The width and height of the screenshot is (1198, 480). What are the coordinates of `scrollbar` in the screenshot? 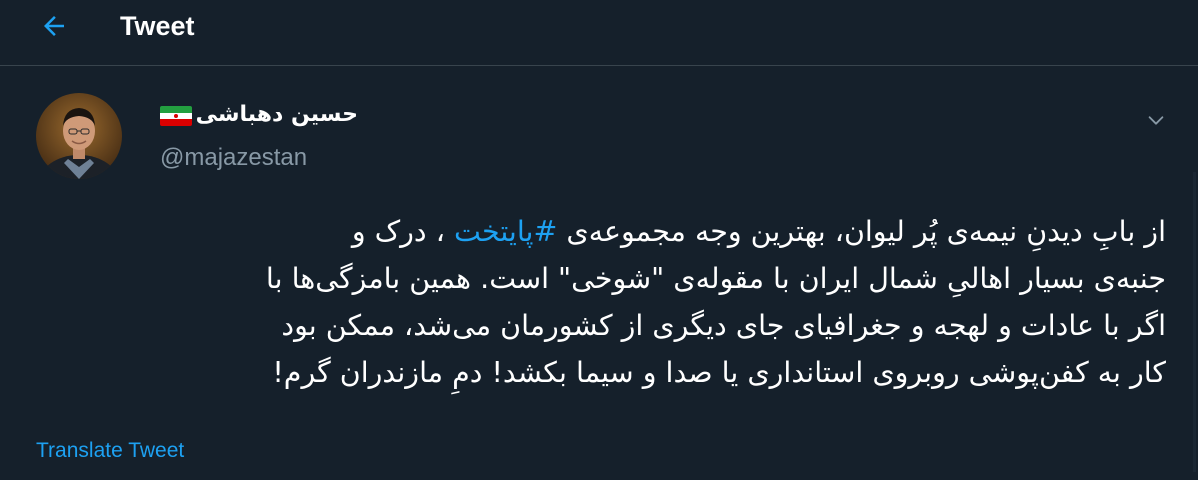 It's located at (1194, 322).